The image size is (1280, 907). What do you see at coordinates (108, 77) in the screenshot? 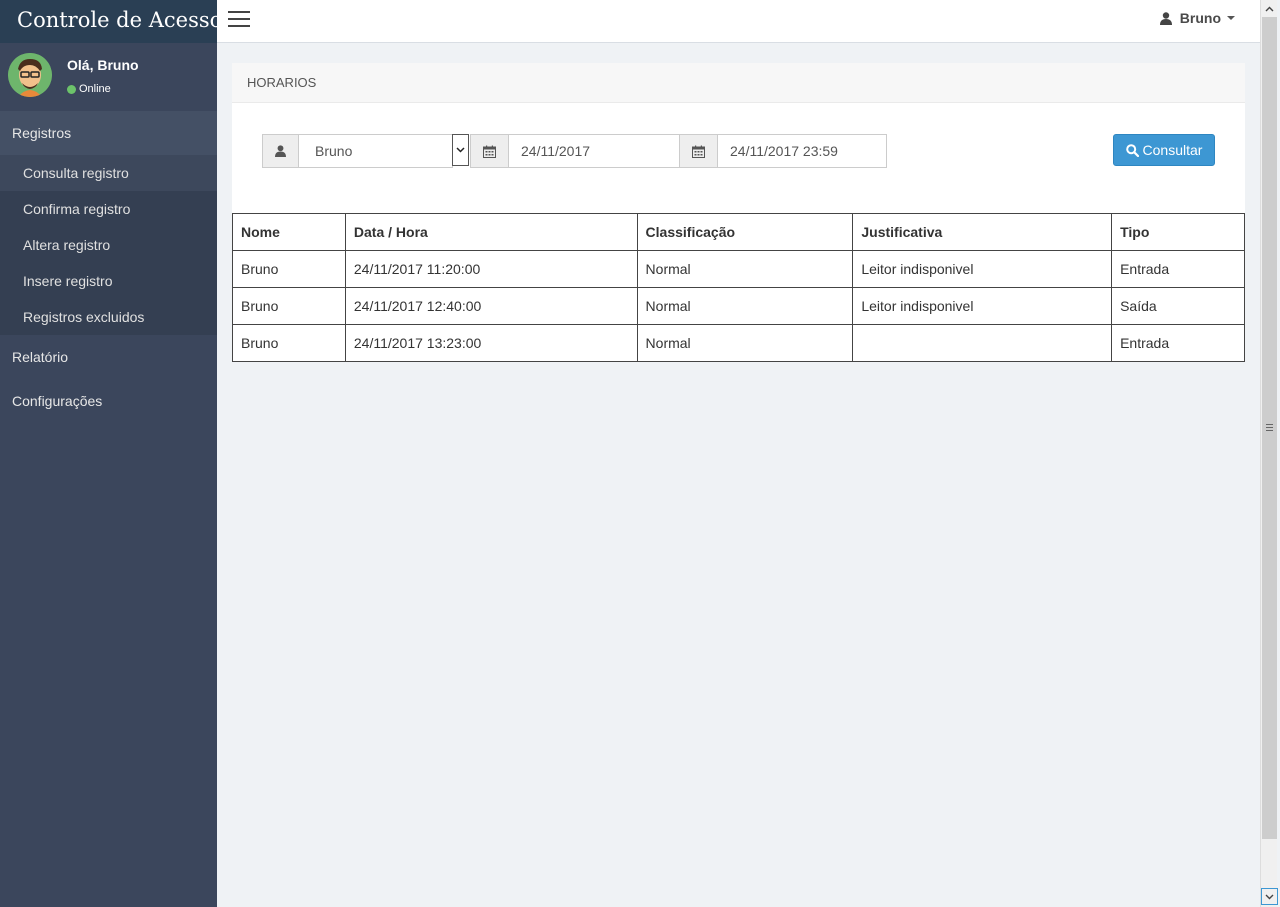
I see `user-profile: Olá, Bruno Online` at bounding box center [108, 77].